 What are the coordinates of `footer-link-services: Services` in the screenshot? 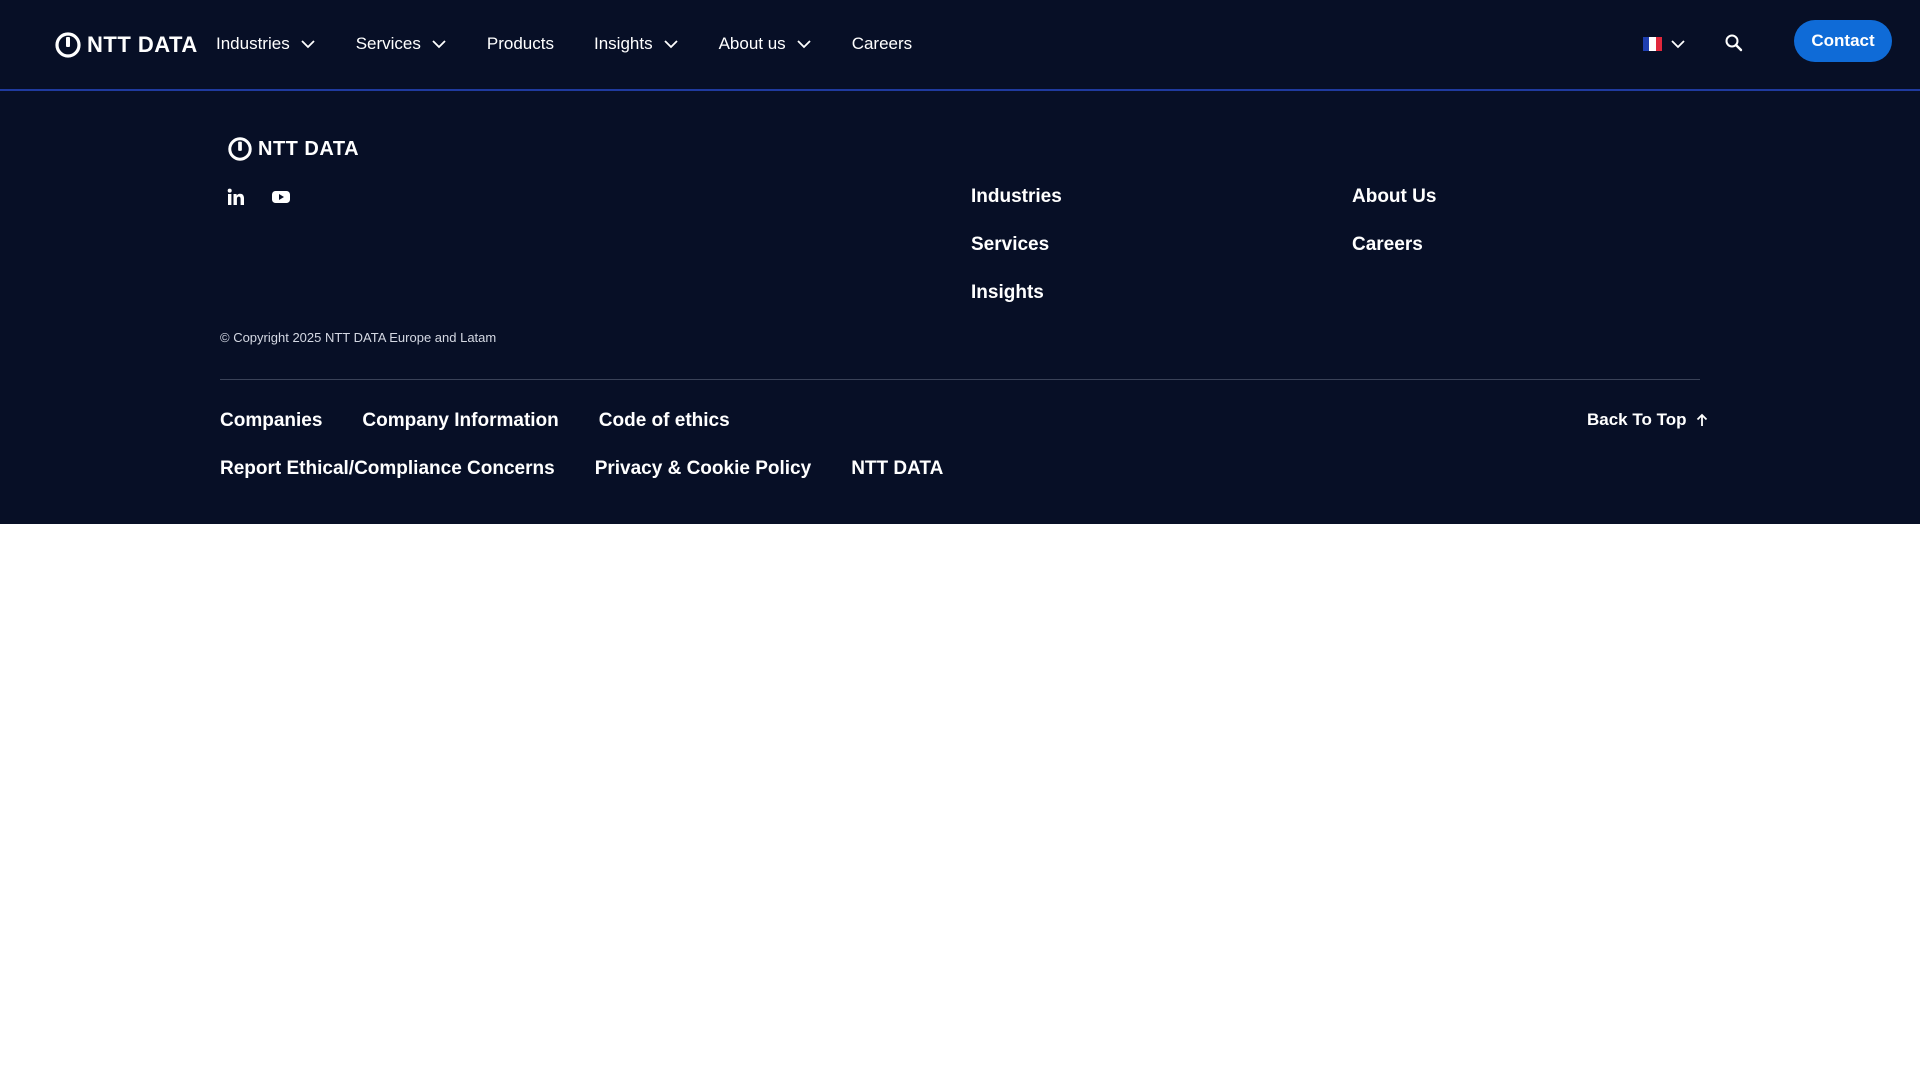 It's located at (1016, 245).